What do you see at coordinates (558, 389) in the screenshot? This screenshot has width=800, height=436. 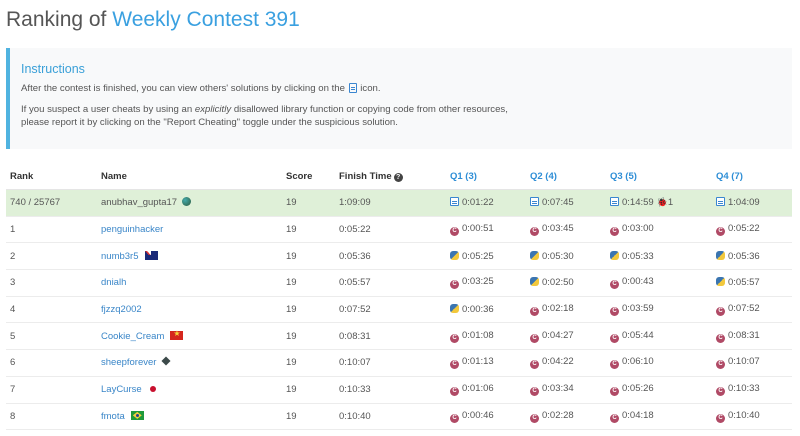 I see `submission-time: 0:03:34` at bounding box center [558, 389].